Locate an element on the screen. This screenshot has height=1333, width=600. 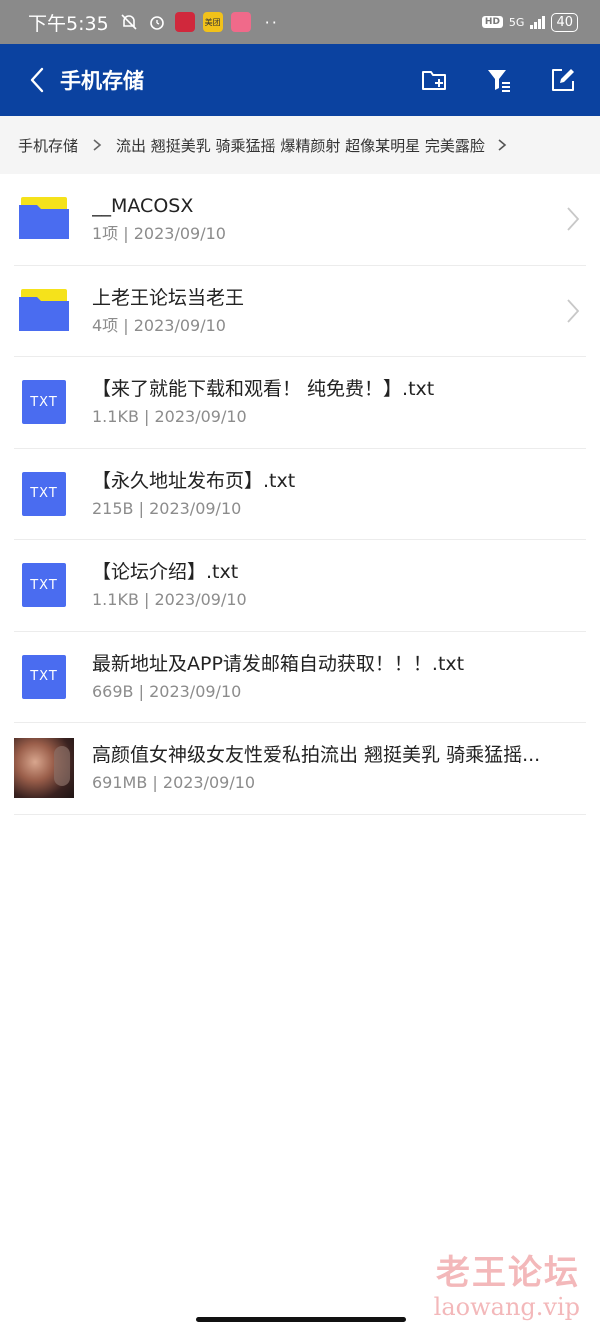
yellow-app-icon: 美团 is located at coordinates (212, 22).